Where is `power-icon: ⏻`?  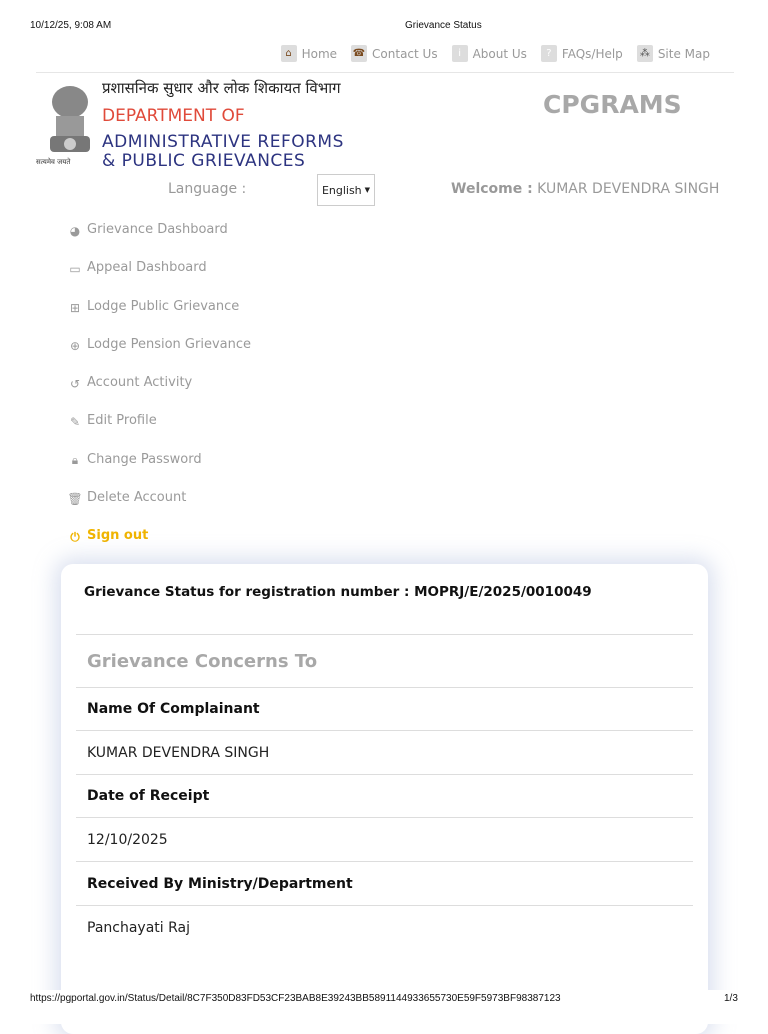
power-icon: ⏻ is located at coordinates (75, 536).